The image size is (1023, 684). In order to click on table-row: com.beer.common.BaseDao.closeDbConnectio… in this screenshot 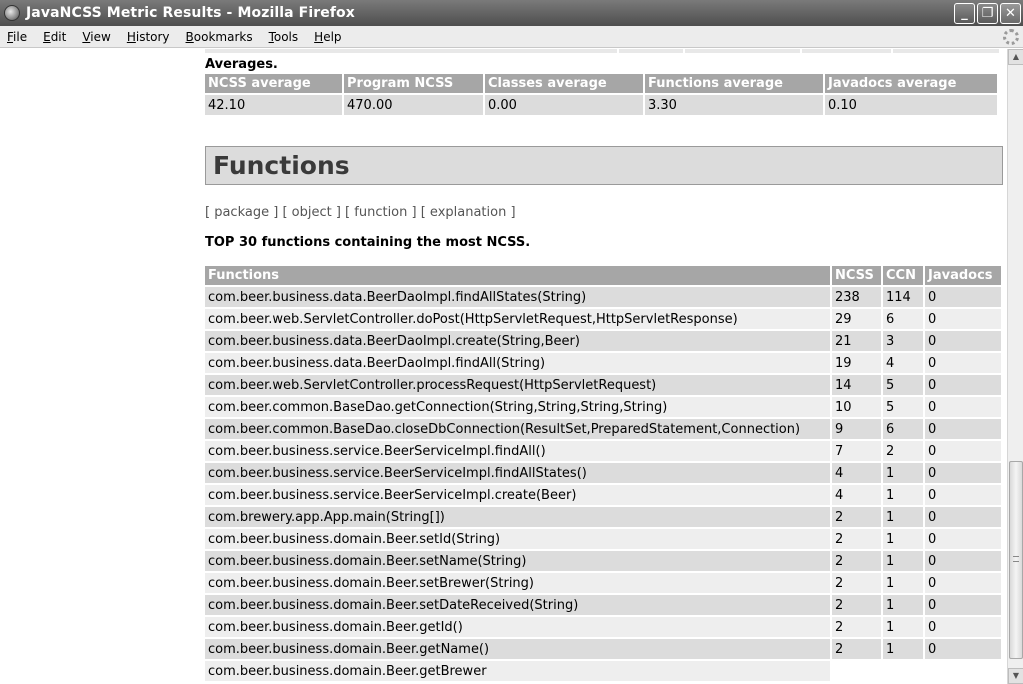, I will do `click(603, 429)`.